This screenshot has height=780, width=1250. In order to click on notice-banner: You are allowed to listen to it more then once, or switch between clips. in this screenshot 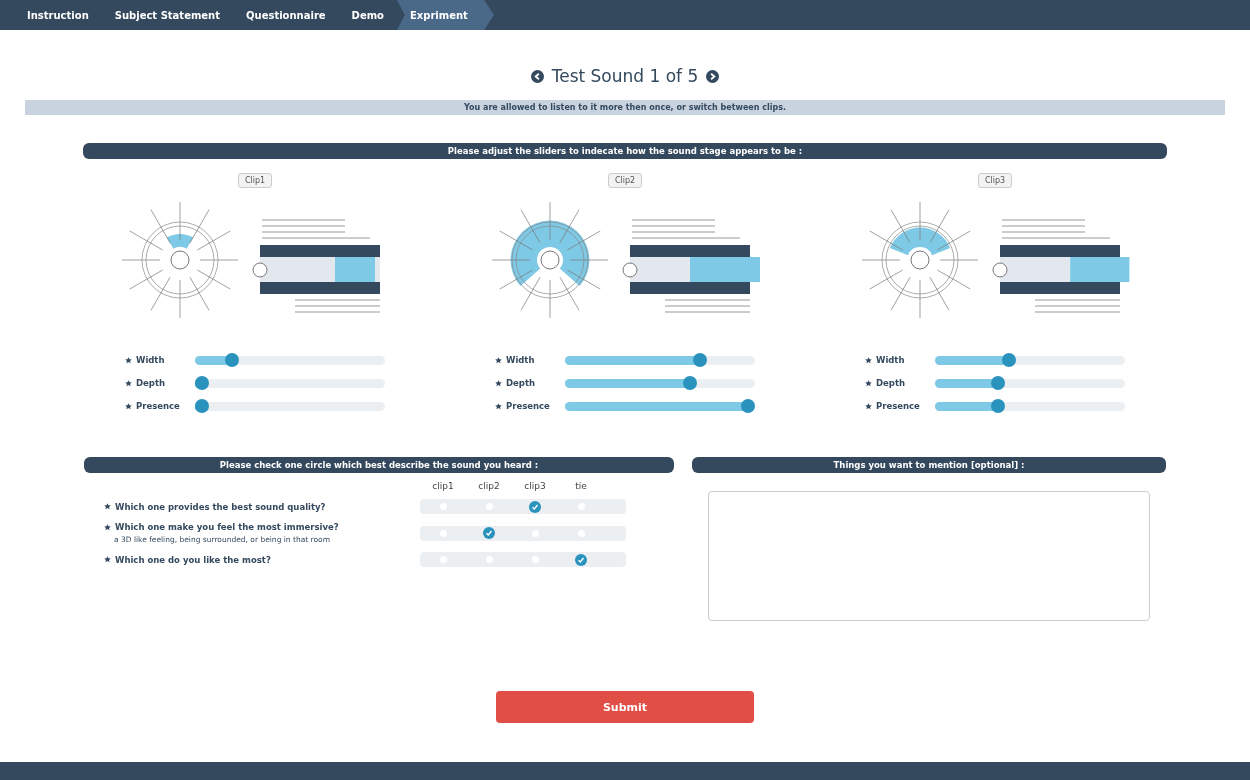, I will do `click(625, 107)`.